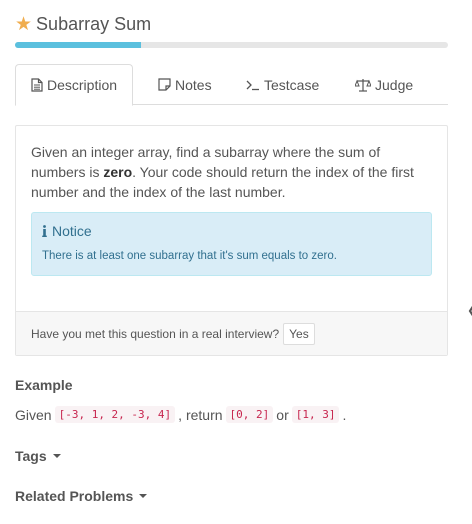  What do you see at coordinates (315, 414) in the screenshot?
I see `example-output-2: [1, 3]` at bounding box center [315, 414].